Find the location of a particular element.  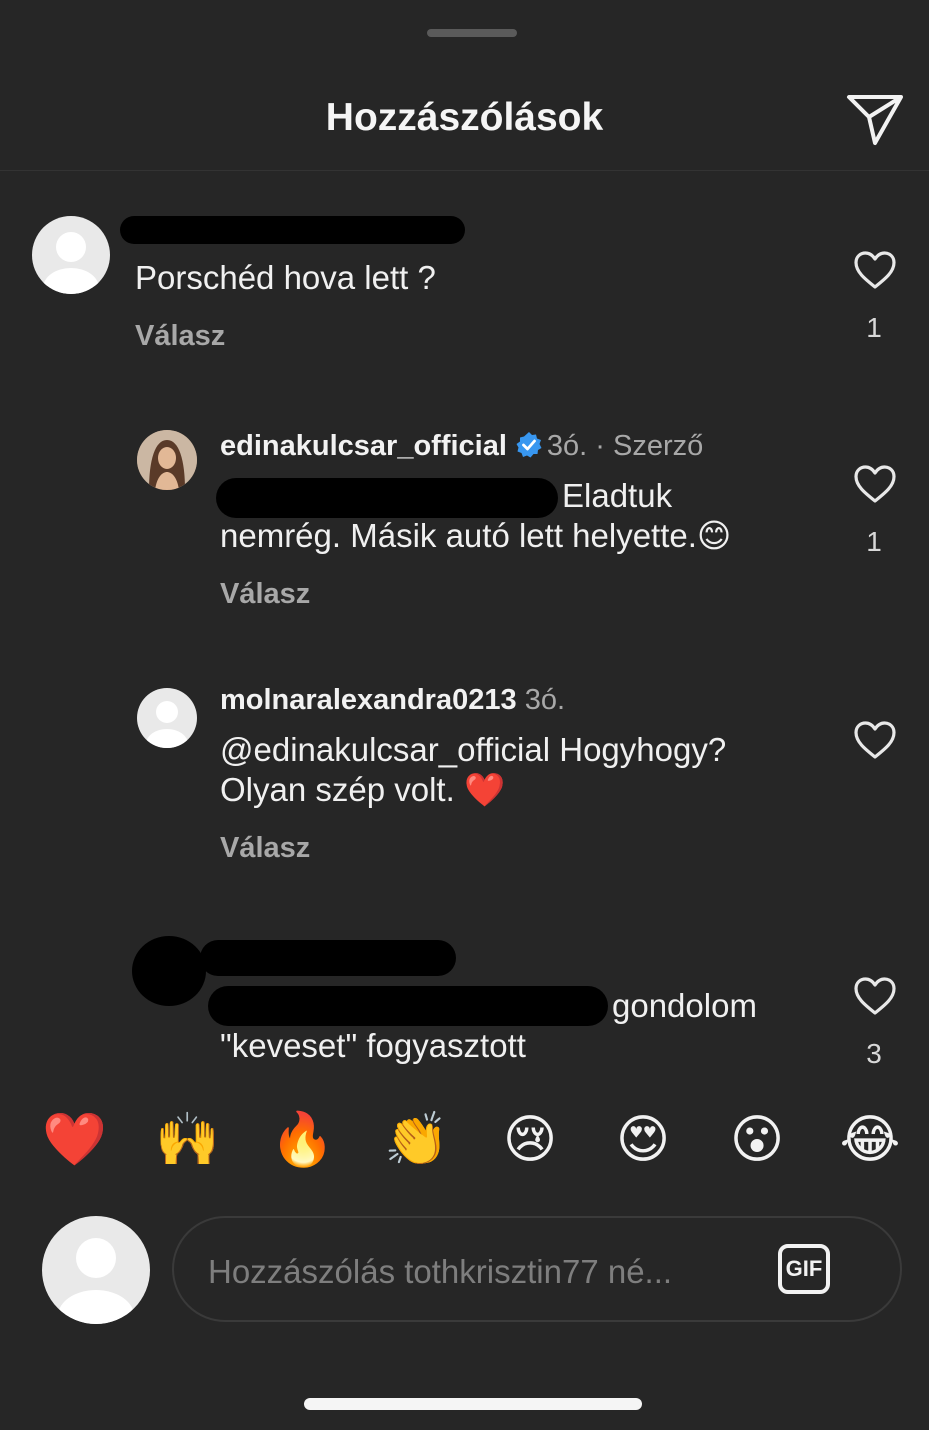

comment-header: molnaralexandra0213 3ó. is located at coordinates (392, 700).